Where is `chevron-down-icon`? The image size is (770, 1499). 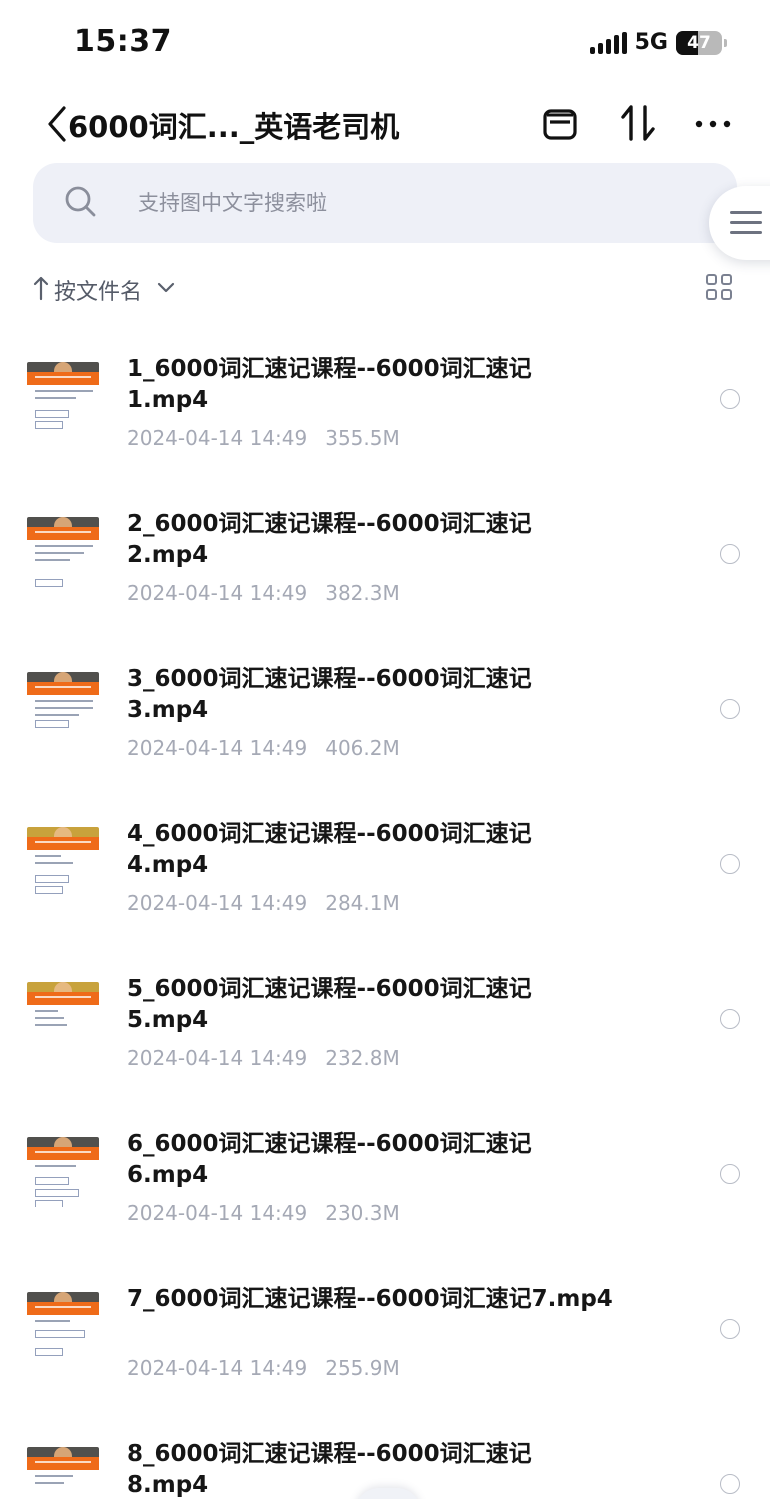
chevron-down-icon is located at coordinates (166, 287).